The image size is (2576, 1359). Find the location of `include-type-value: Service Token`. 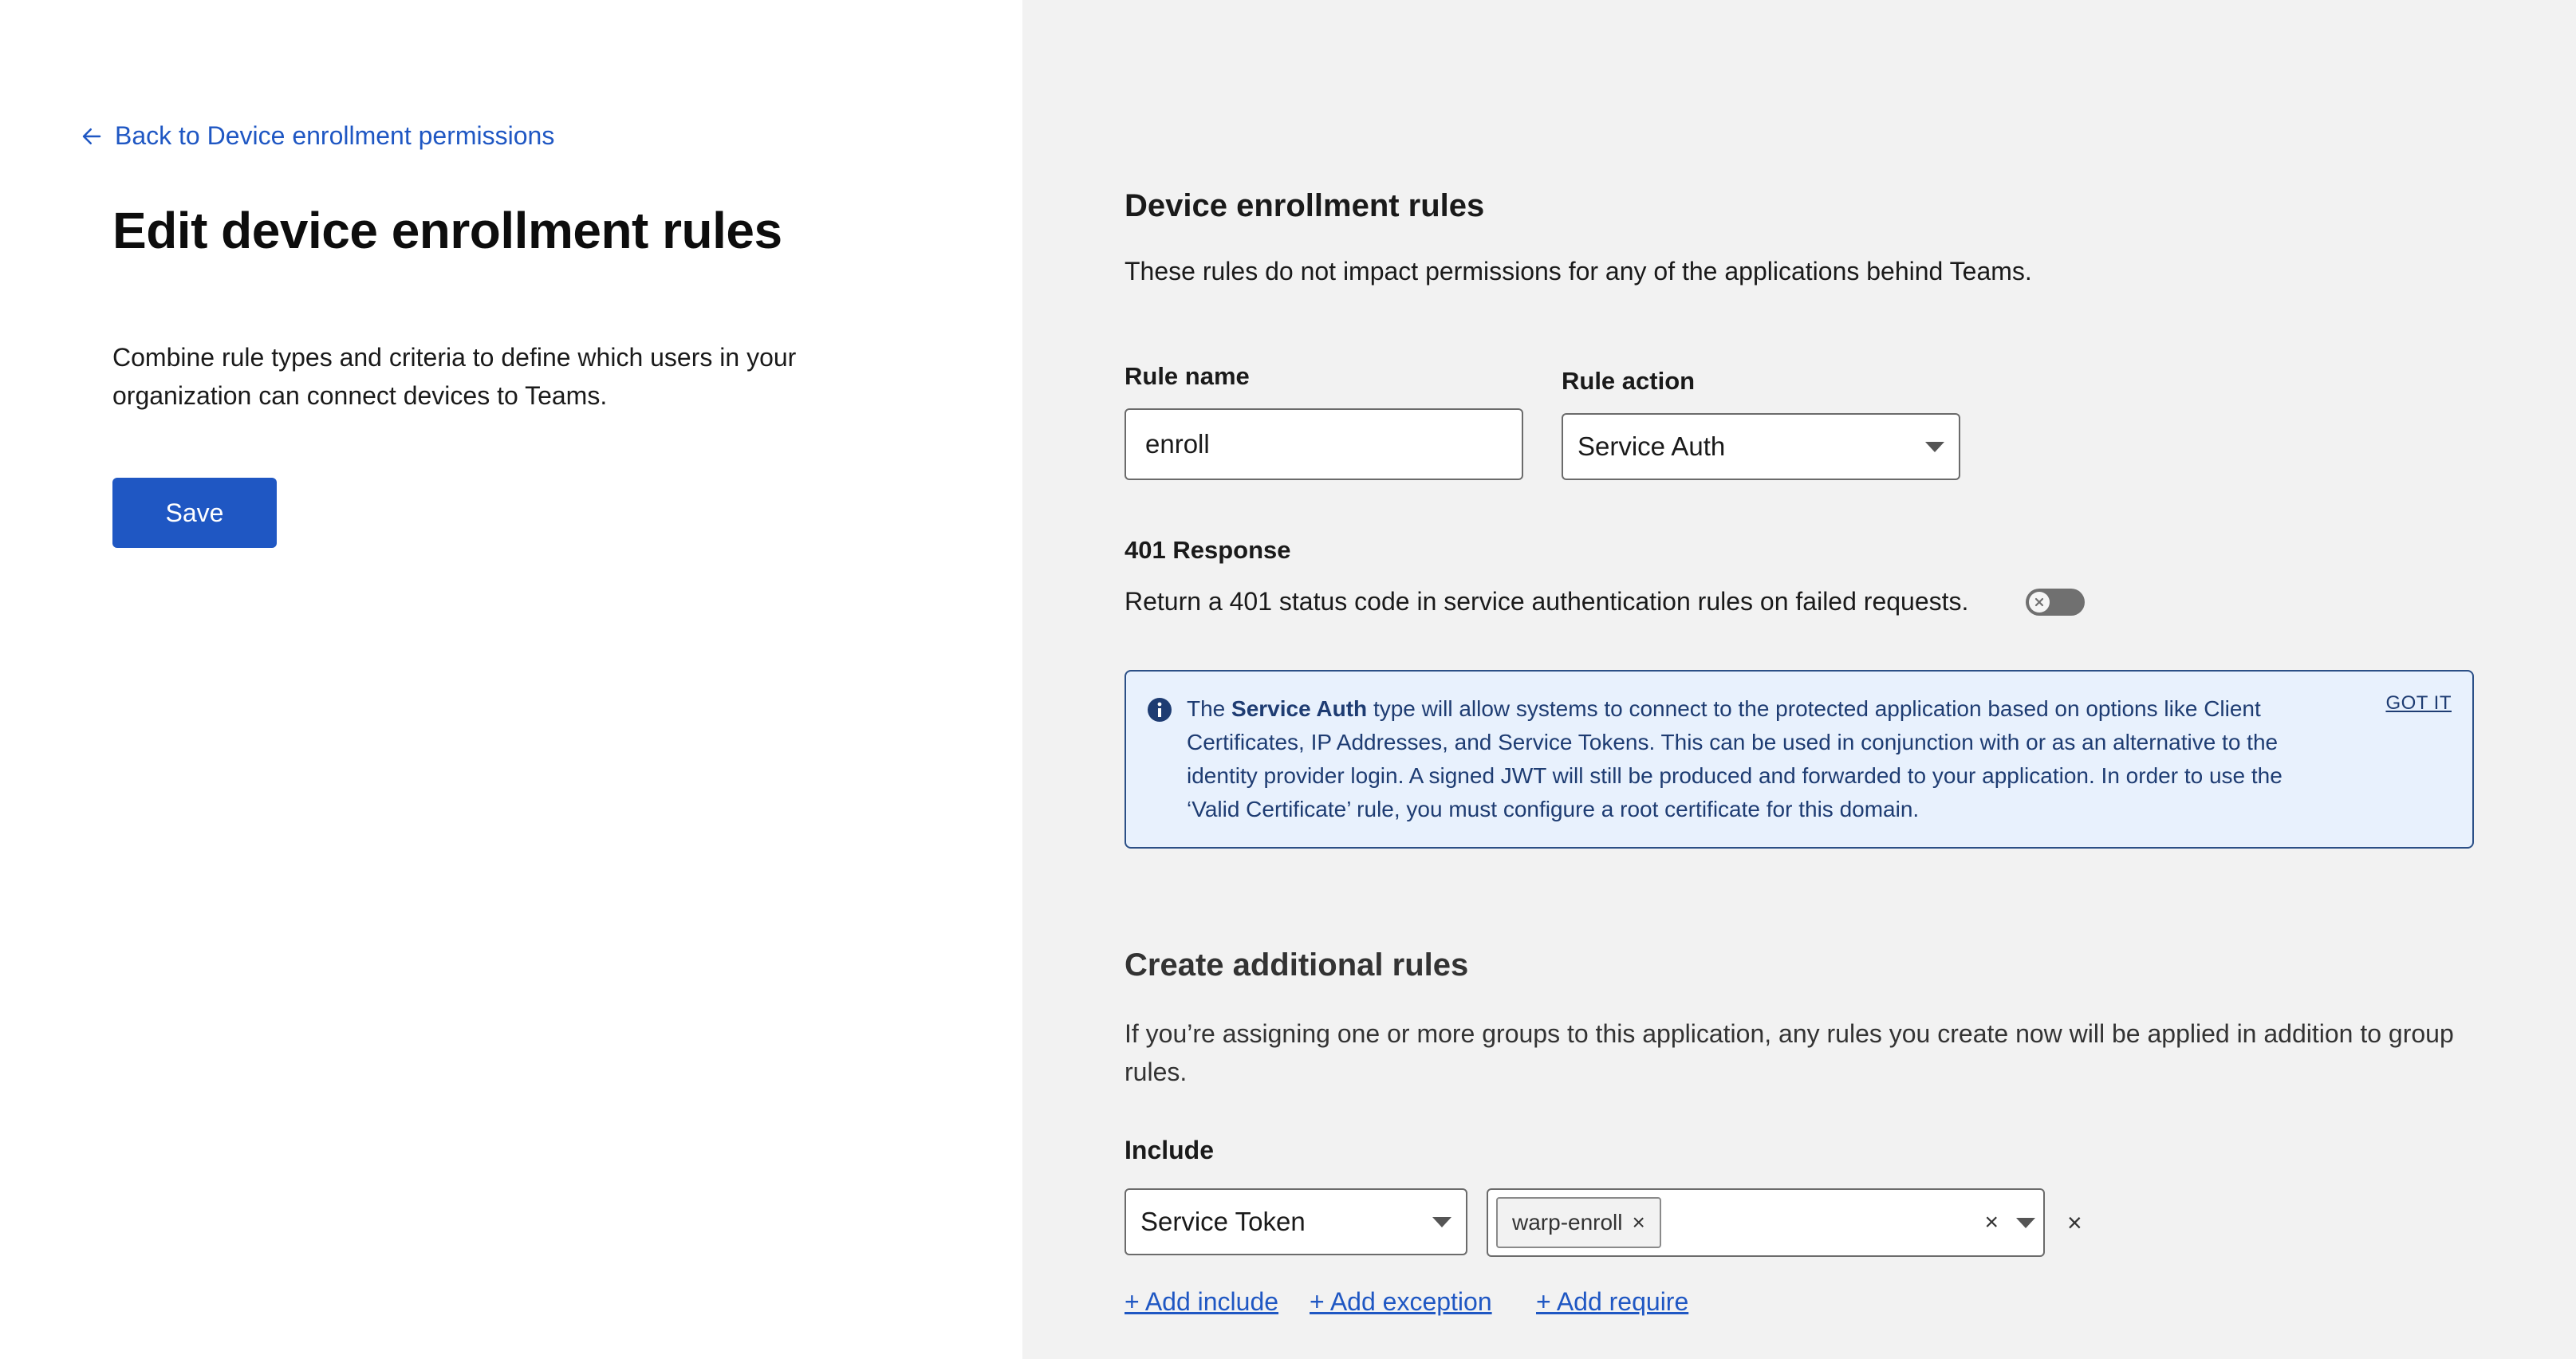

include-type-value: Service Token is located at coordinates (1223, 1221).